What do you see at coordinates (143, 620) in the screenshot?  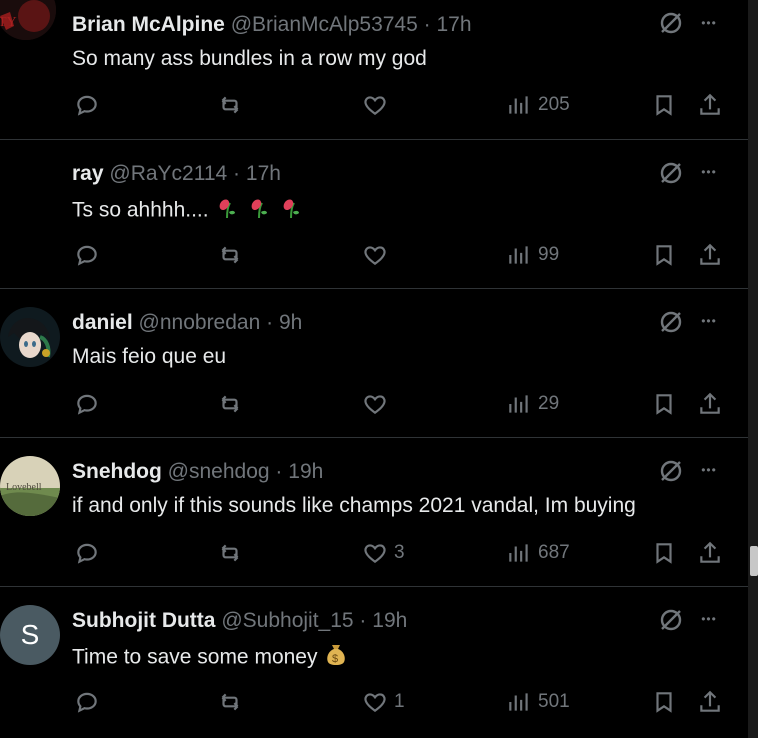 I see `display-name: Subhojit Dutta` at bounding box center [143, 620].